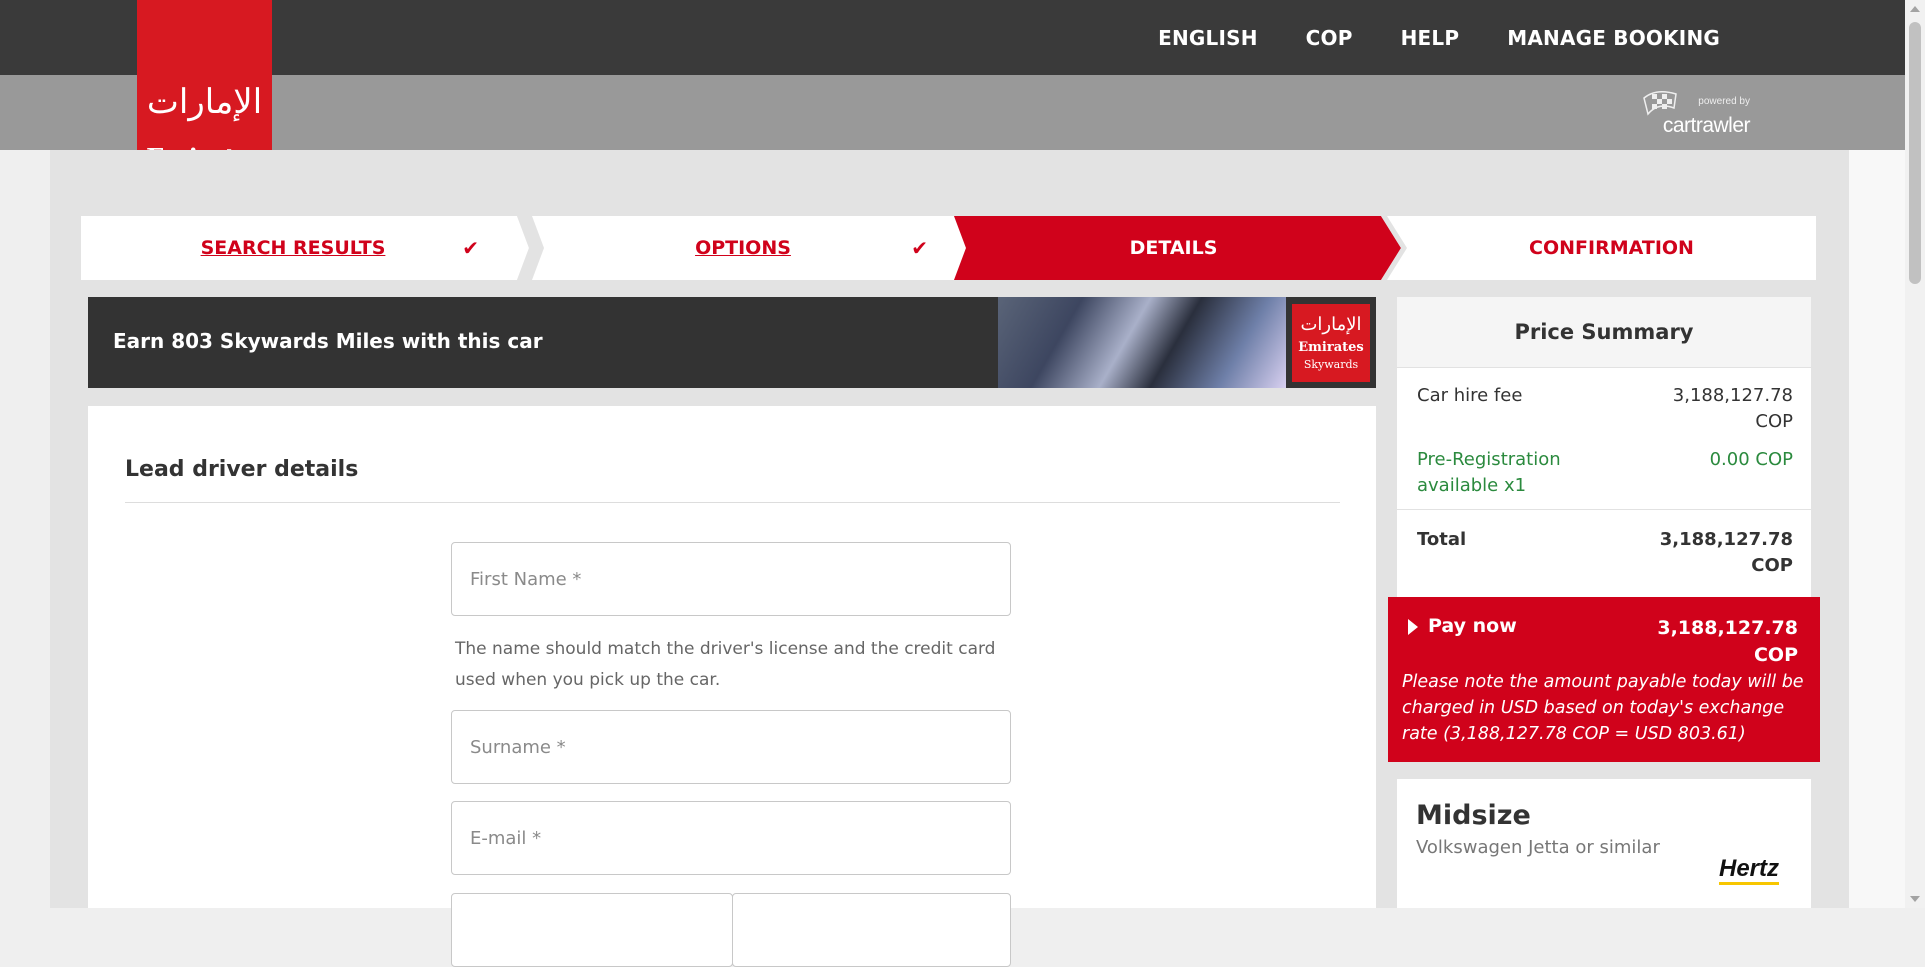 This screenshot has height=967, width=1925. I want to click on step-confirmation-label: CONFIRMATION, so click(1611, 248).